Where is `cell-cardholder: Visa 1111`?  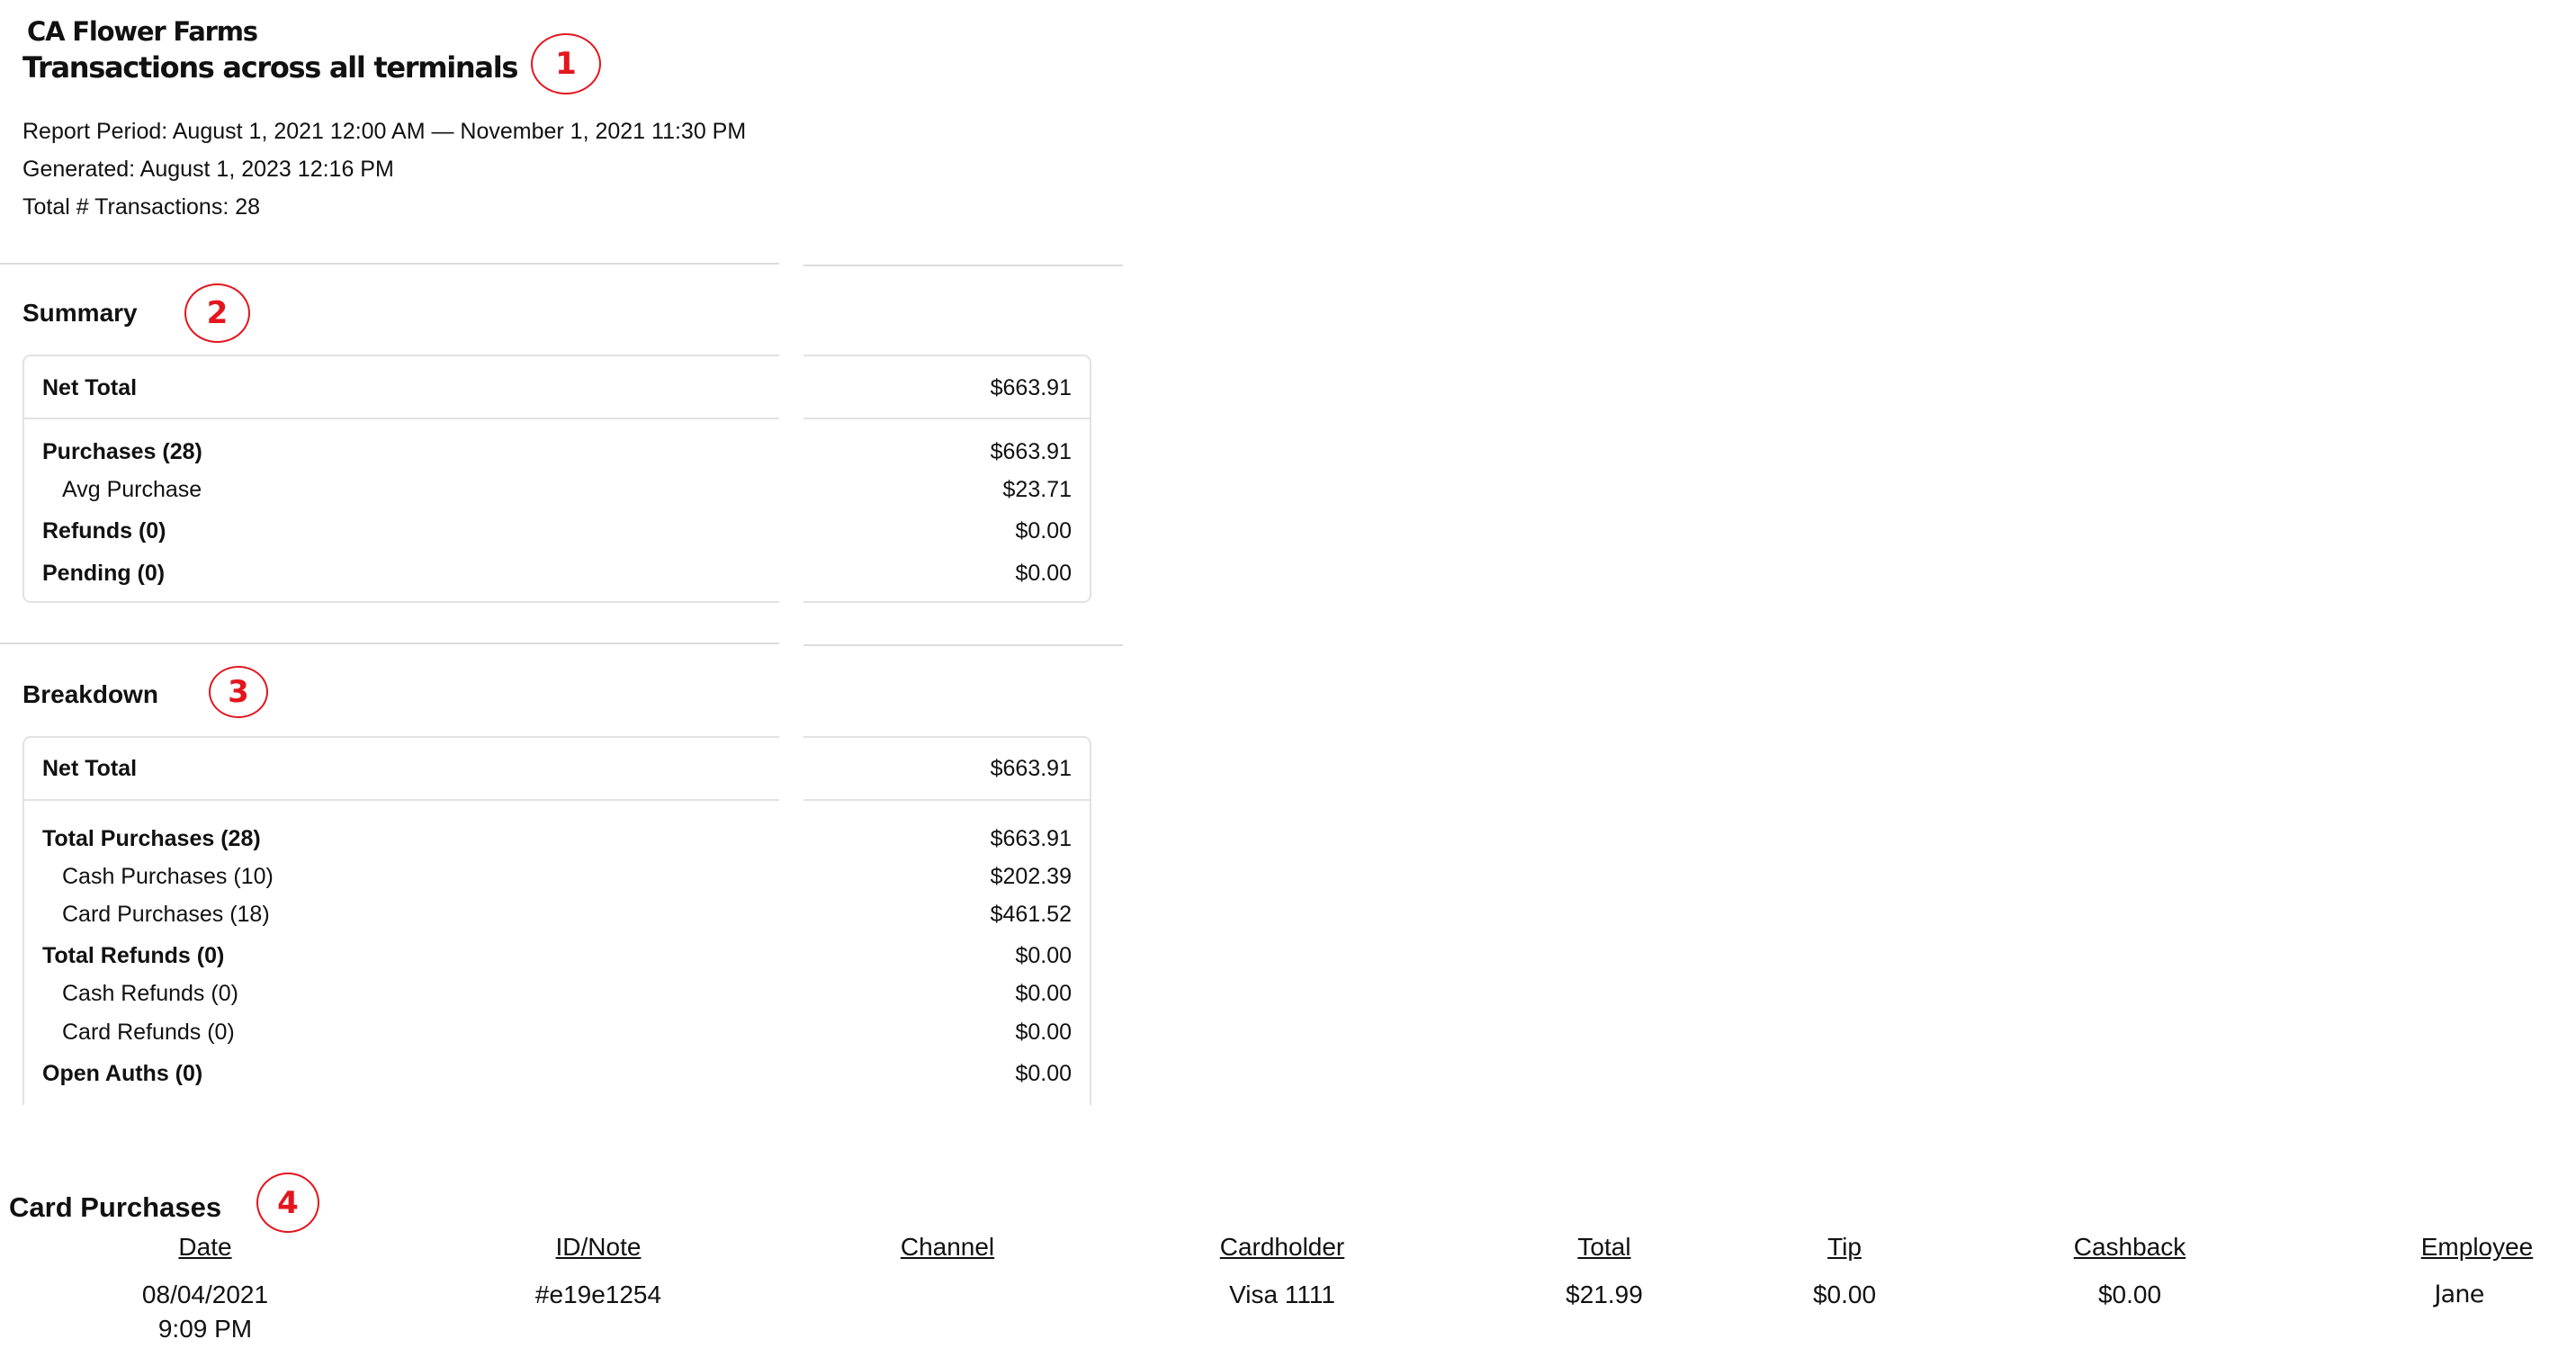 cell-cardholder: Visa 1111 is located at coordinates (1282, 1294).